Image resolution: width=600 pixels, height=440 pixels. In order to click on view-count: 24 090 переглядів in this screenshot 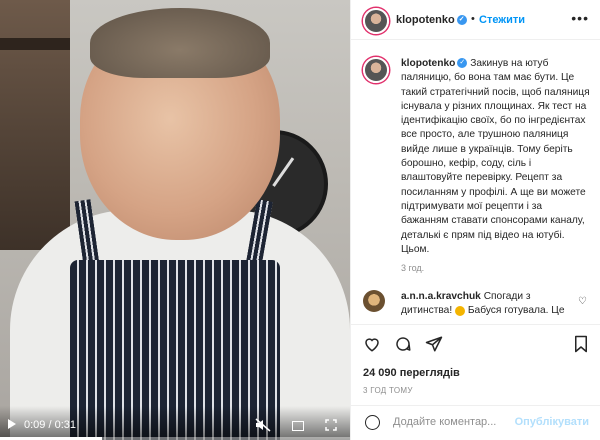, I will do `click(411, 373)`.